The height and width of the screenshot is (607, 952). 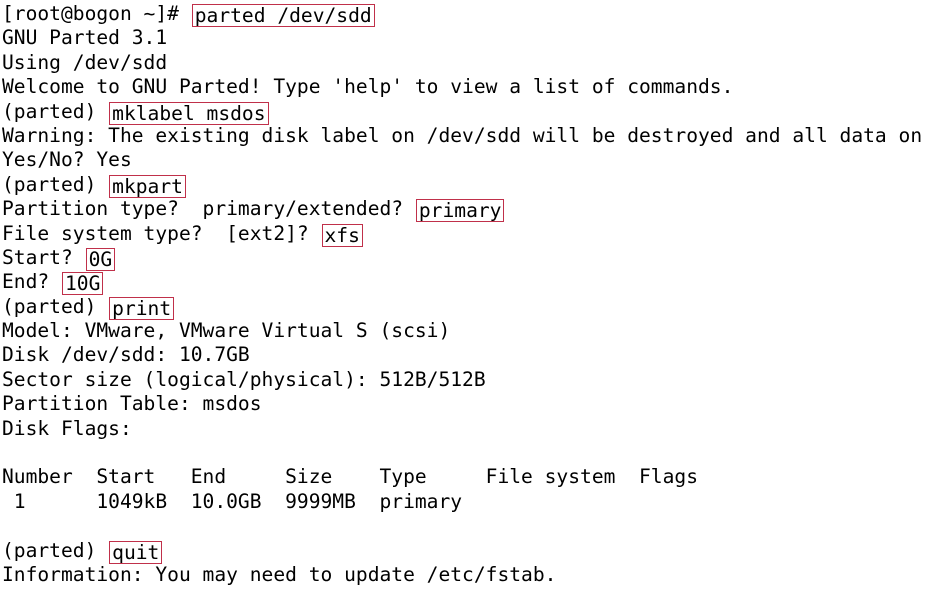 I want to click on terminal-text: Start?, so click(x=43, y=257).